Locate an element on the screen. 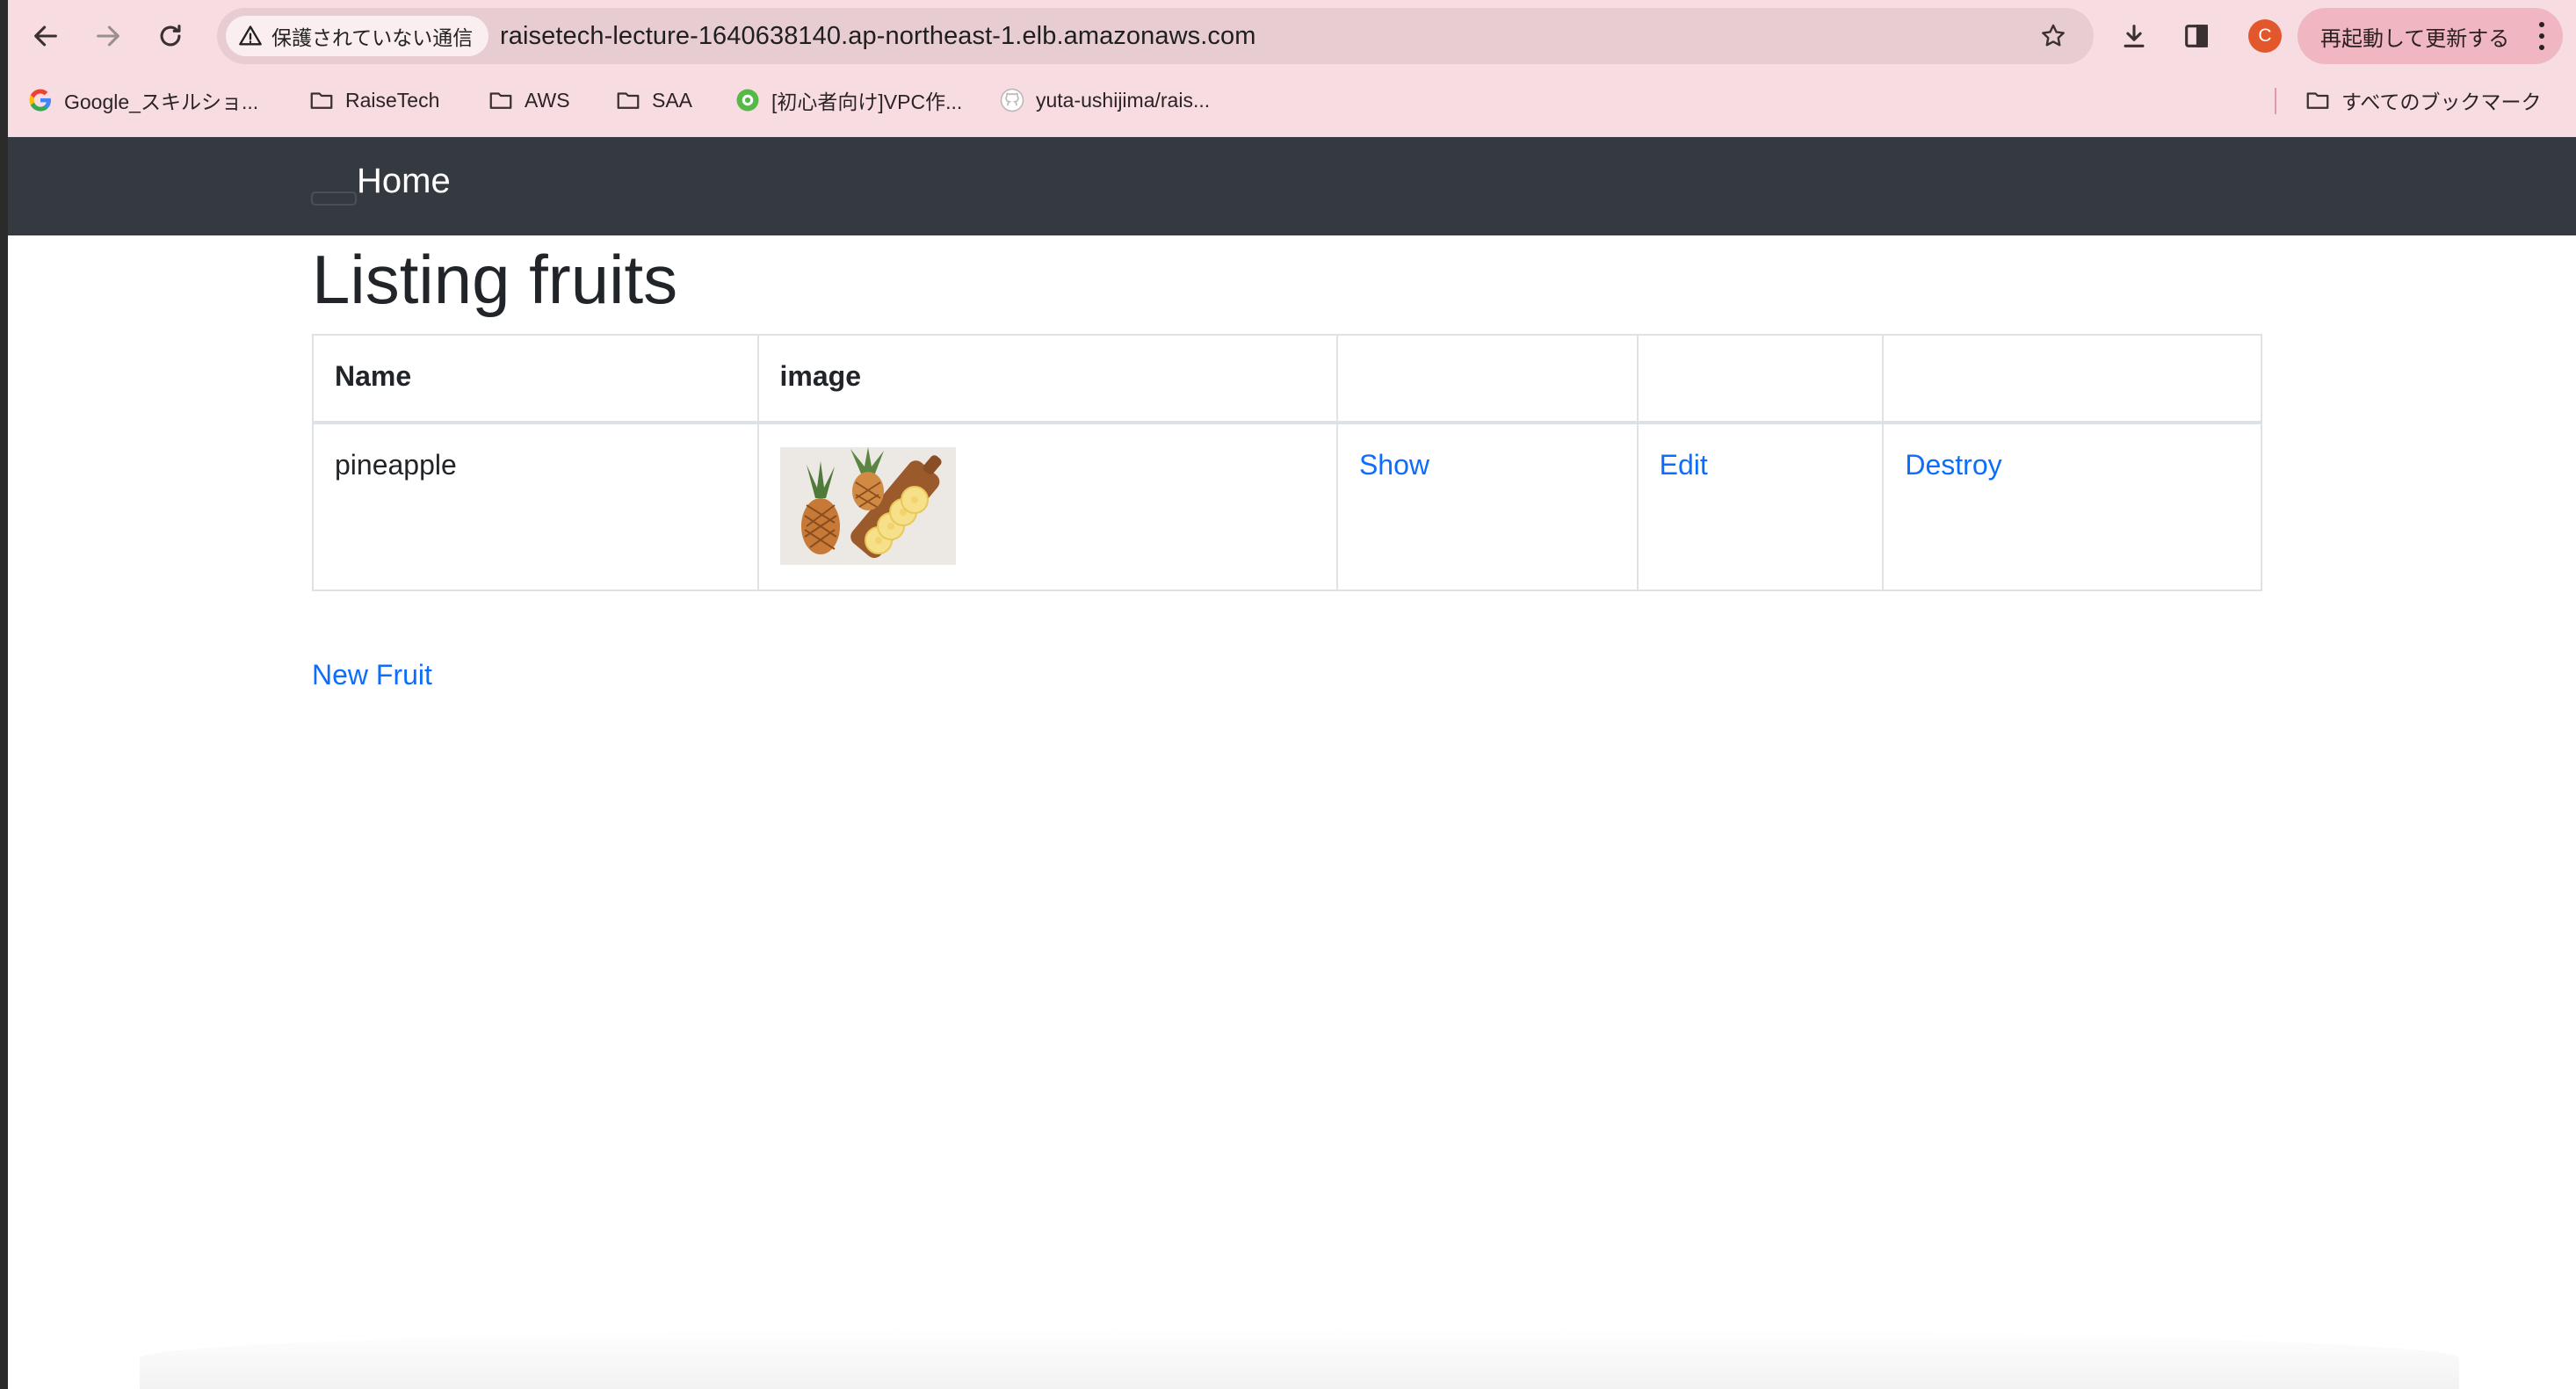 This screenshot has width=2576, height=1389. download-icon is located at coordinates (2134, 36).